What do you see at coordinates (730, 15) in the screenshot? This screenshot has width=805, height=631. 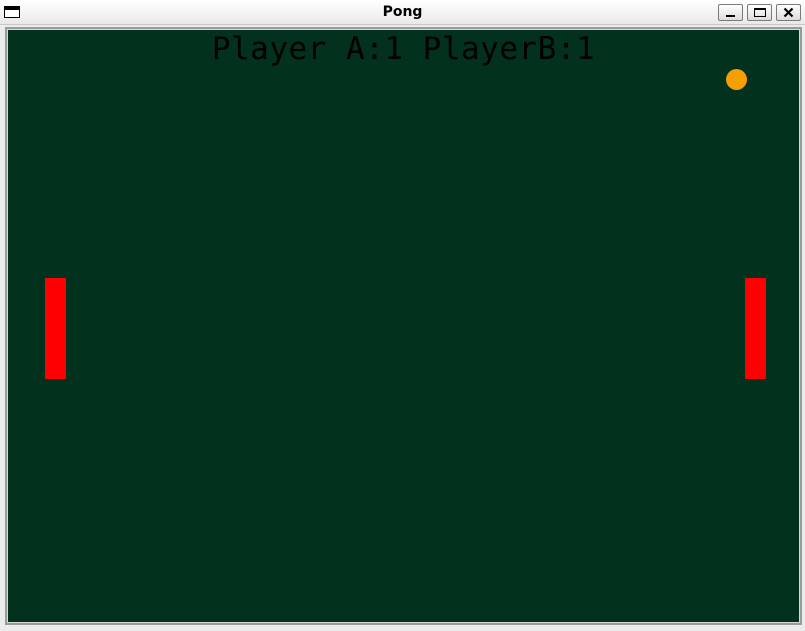 I see `minimize-icon` at bounding box center [730, 15].